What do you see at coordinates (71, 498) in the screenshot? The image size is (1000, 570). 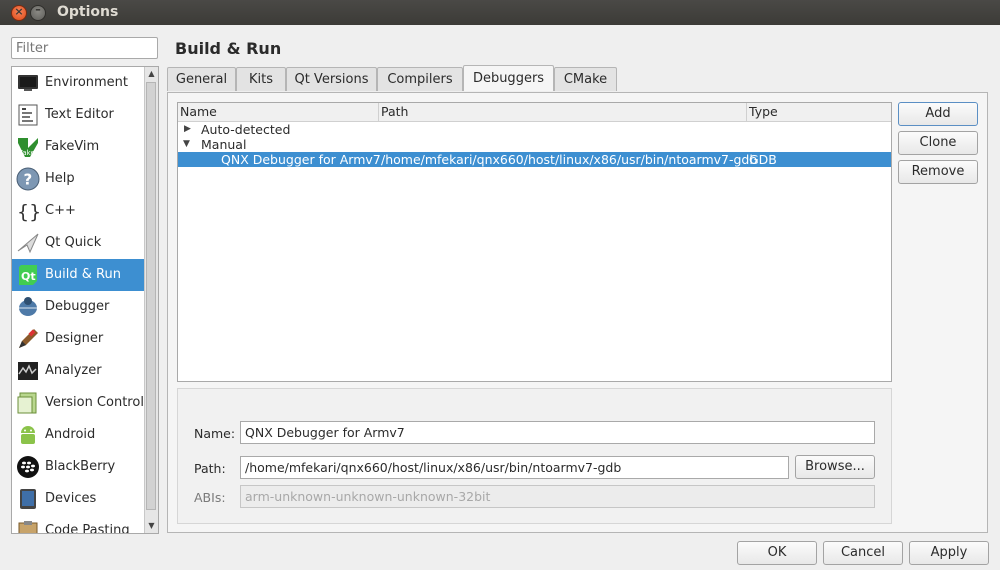 I see `category-label: Devices` at bounding box center [71, 498].